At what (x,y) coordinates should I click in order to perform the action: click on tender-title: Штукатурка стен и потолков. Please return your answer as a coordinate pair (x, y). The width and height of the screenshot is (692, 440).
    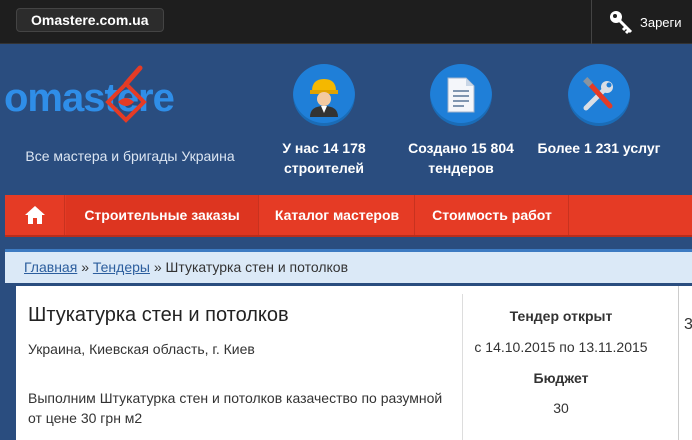
    Looking at the image, I should click on (158, 315).